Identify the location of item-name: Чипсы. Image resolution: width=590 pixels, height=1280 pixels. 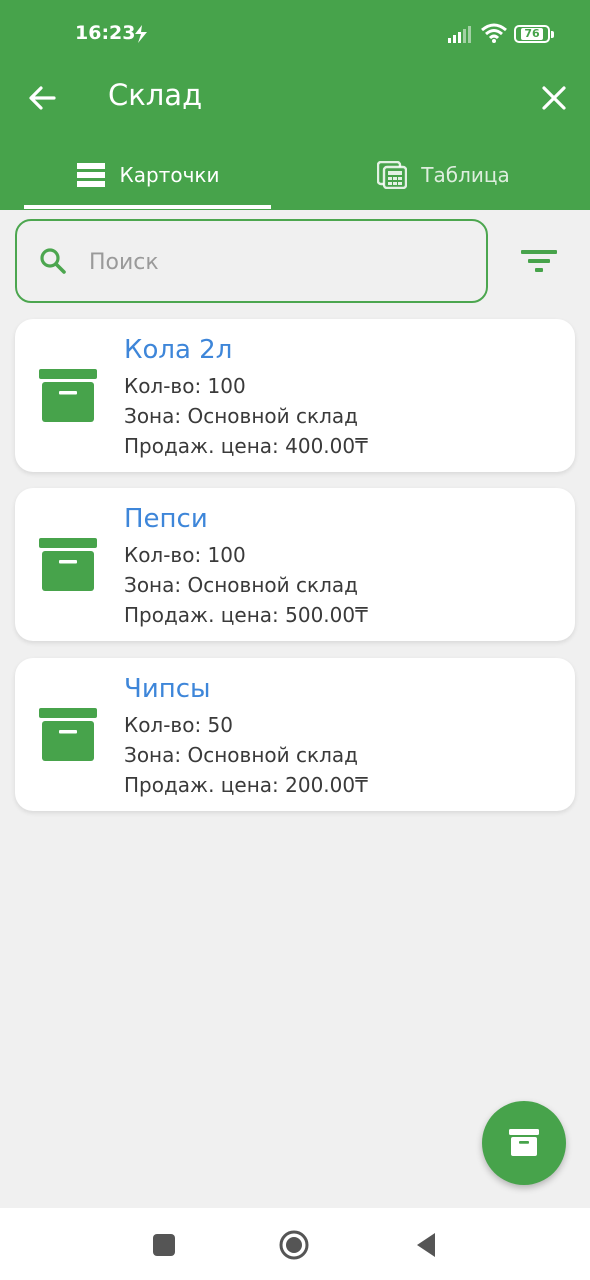
(167, 689).